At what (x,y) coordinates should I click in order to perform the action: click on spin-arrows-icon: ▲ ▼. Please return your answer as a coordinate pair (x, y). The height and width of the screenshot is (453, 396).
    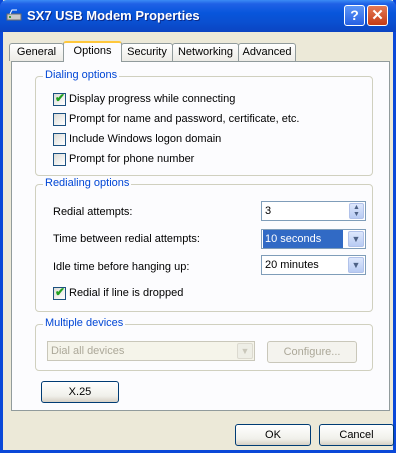
    Looking at the image, I should click on (356, 211).